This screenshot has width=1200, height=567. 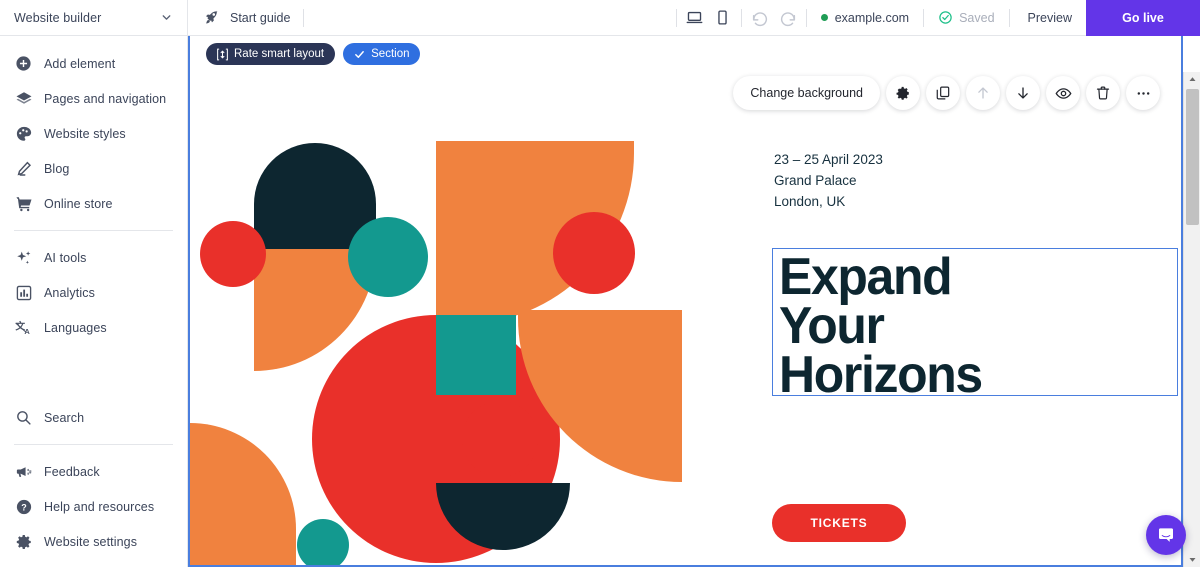 I want to click on shopping-cart-icon, so click(x=23, y=203).